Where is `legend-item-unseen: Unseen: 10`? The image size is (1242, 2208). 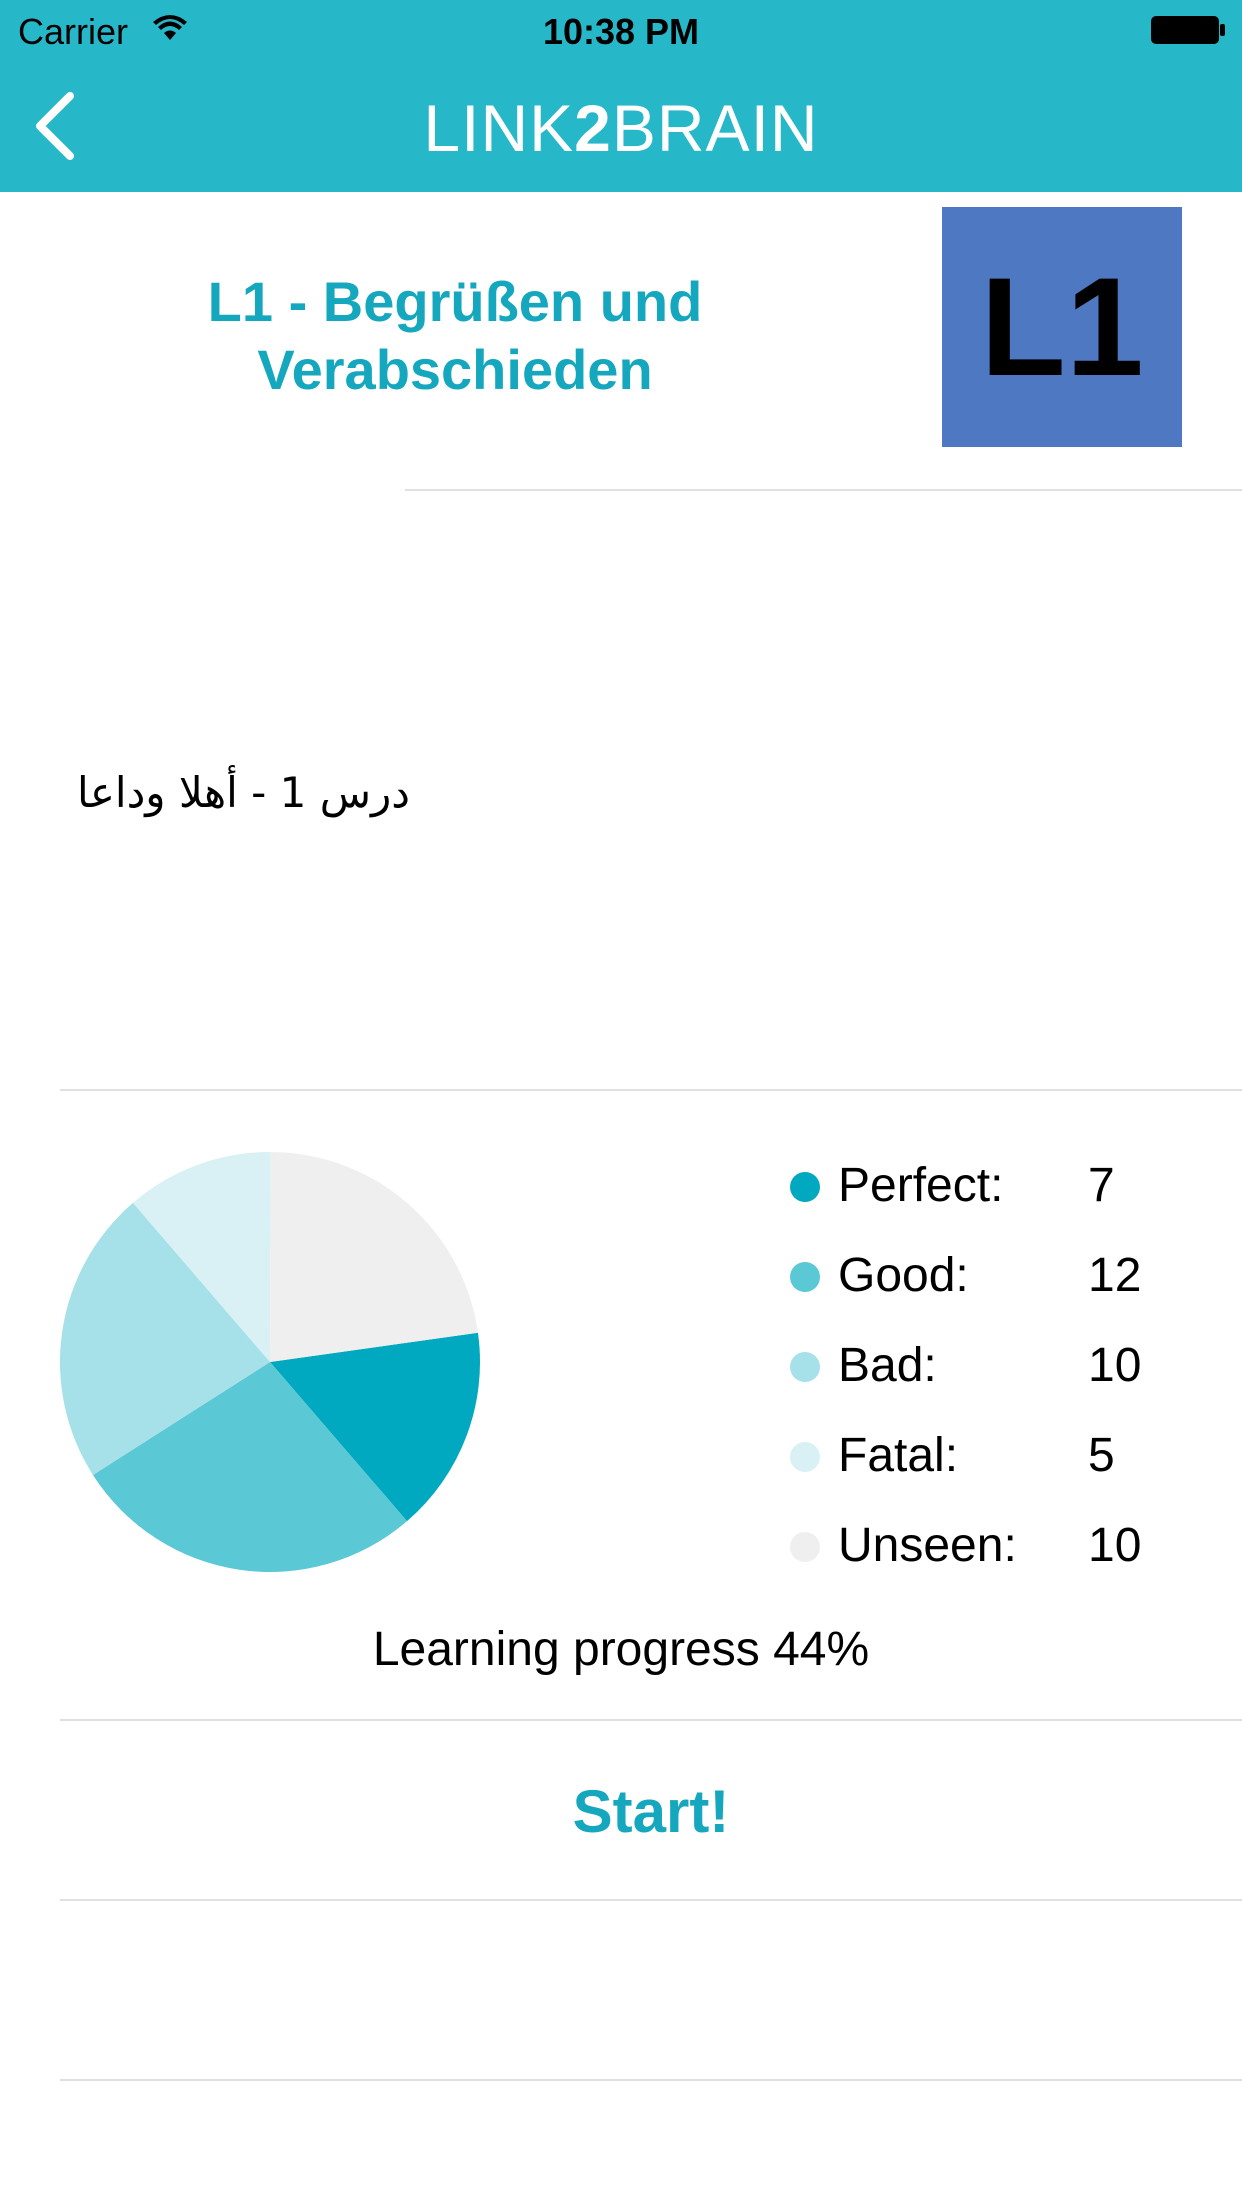
legend-item-unseen: Unseen: 10 is located at coordinates (990, 1555).